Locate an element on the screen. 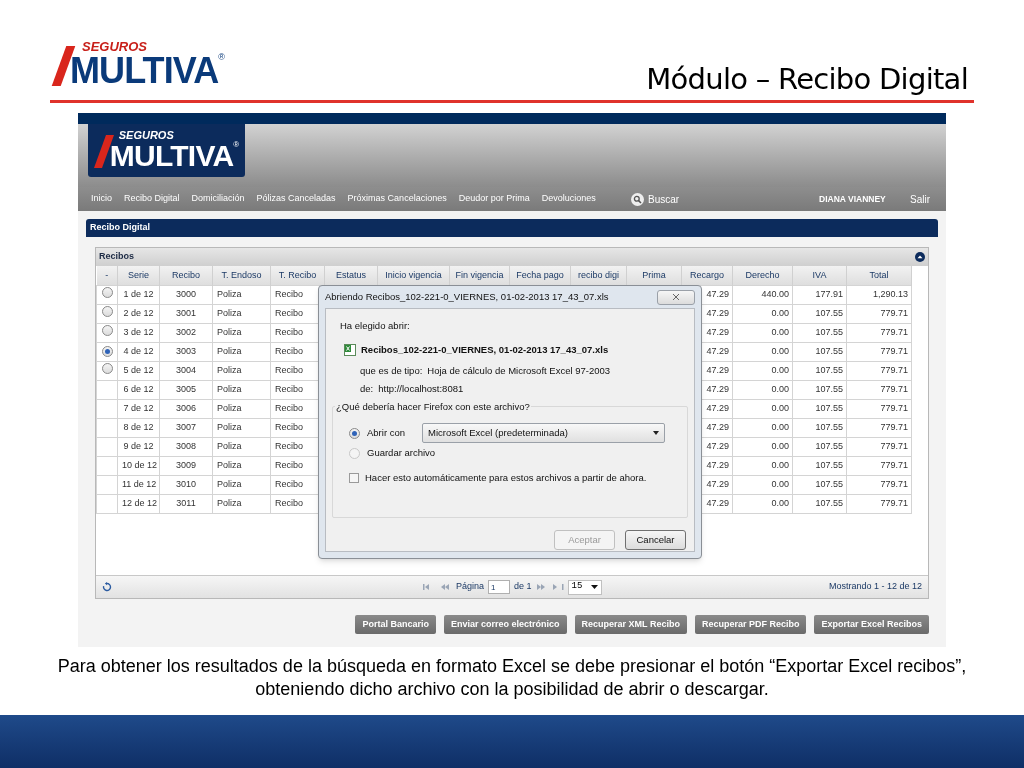 Image resolution: width=1024 pixels, height=768 pixels. close-icon is located at coordinates (676, 297).